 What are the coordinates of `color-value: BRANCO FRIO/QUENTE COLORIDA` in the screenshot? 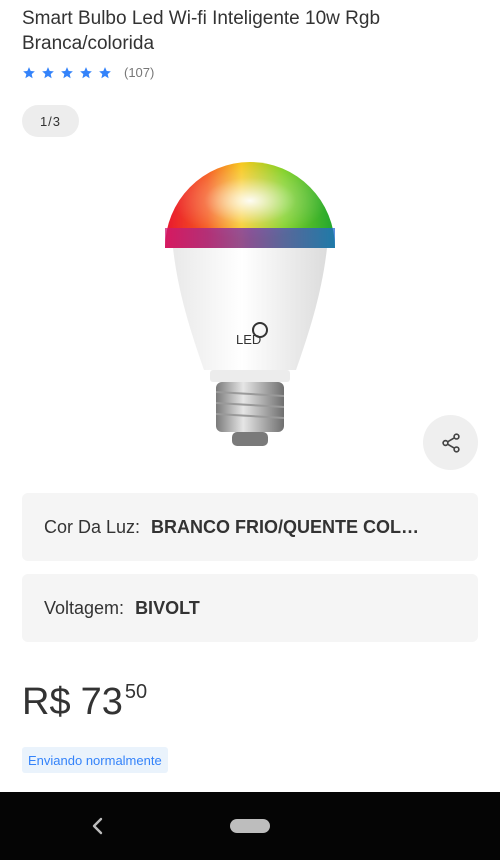 It's located at (291, 526).